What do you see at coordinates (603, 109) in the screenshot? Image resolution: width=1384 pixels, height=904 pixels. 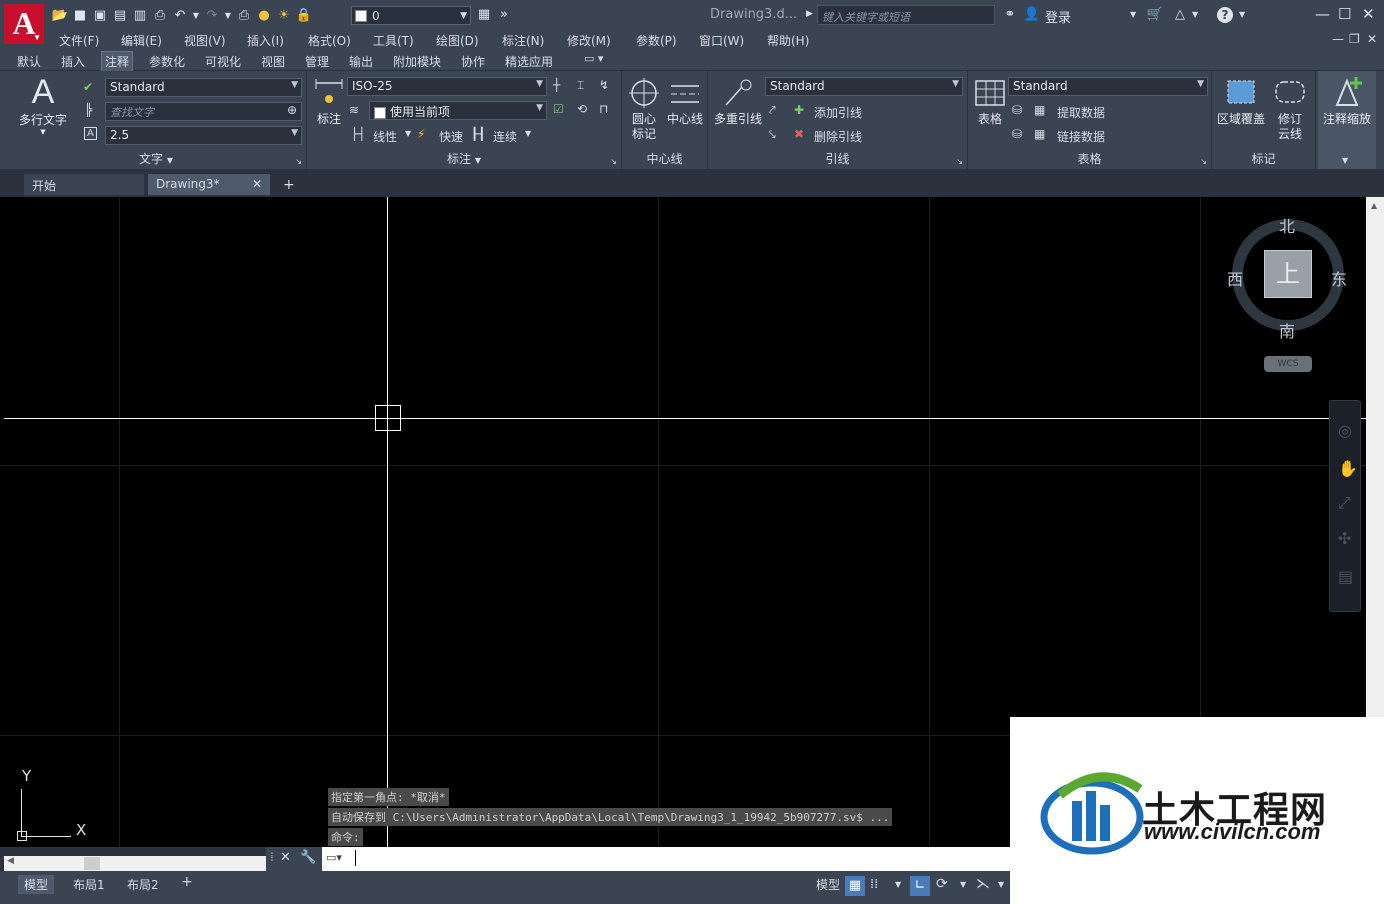 I see `reassociate-icon: ⊓` at bounding box center [603, 109].